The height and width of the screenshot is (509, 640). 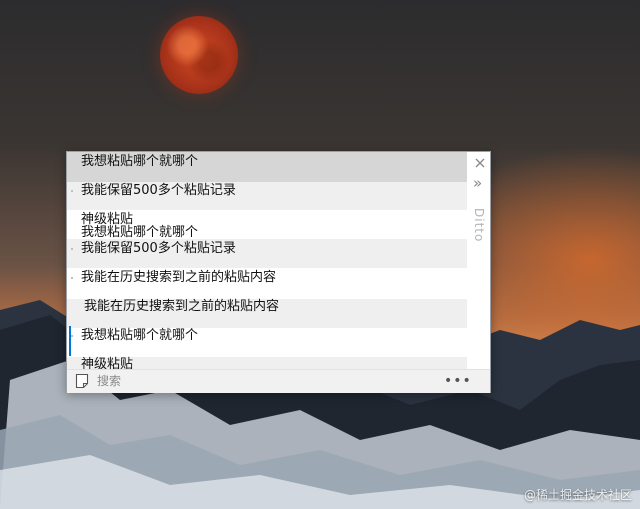 What do you see at coordinates (70, 341) in the screenshot?
I see `focus-indicator` at bounding box center [70, 341].